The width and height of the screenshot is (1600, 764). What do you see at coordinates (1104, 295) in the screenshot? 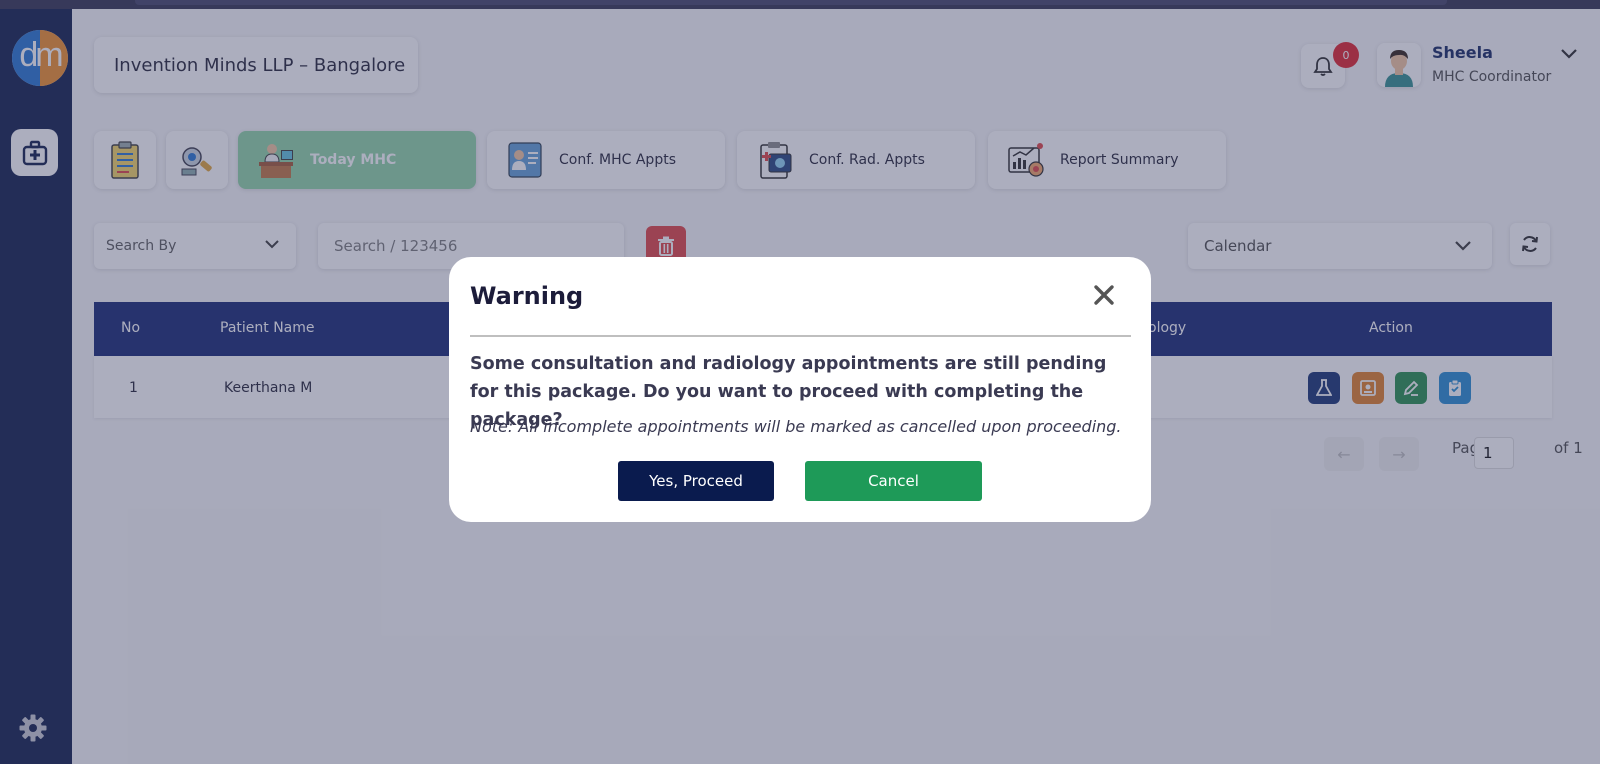
I see `close-icon` at bounding box center [1104, 295].